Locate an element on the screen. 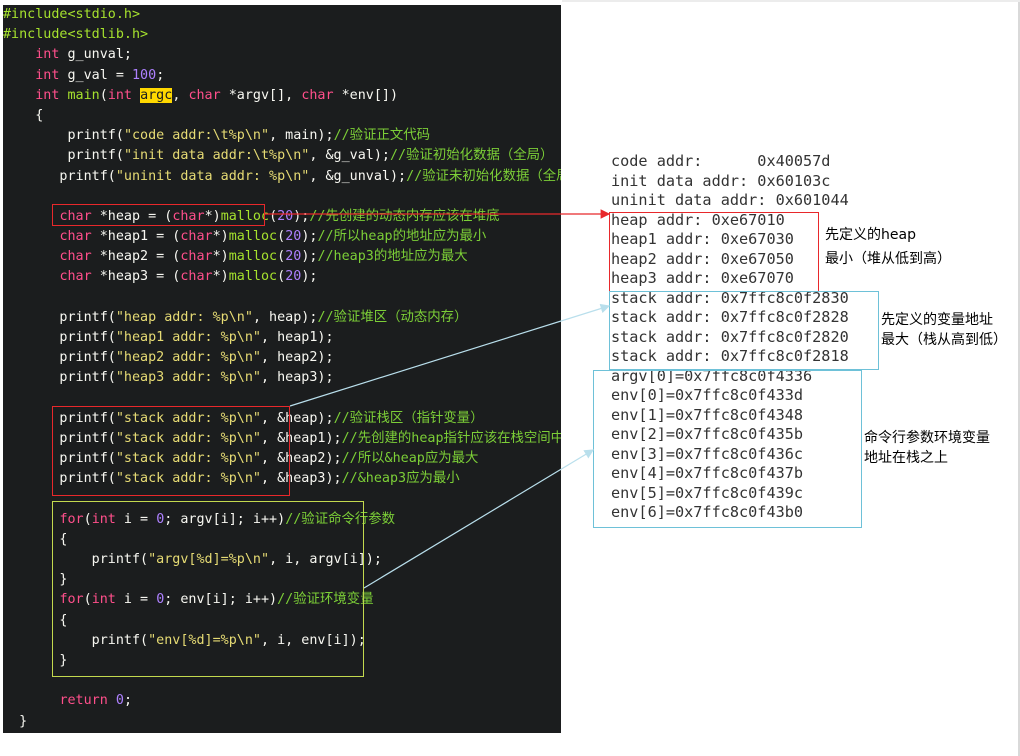  stack-note-line1: 先定义的变量地址 is located at coordinates (937, 320).